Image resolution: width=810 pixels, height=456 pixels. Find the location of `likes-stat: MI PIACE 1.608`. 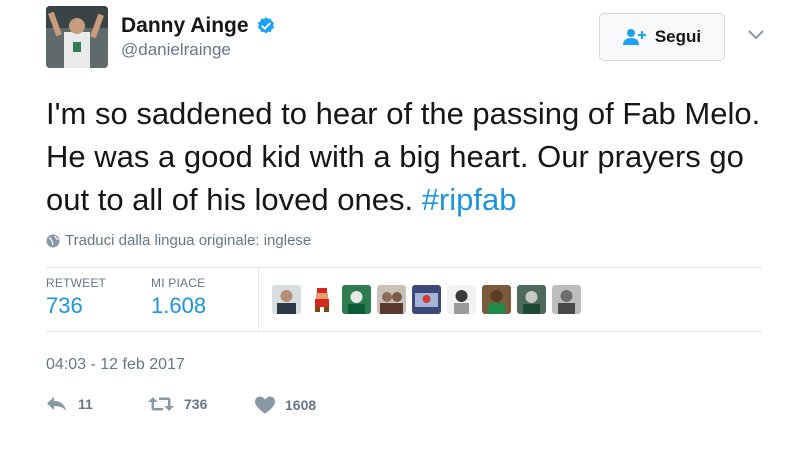

likes-stat: MI PIACE 1.608 is located at coordinates (178, 297).